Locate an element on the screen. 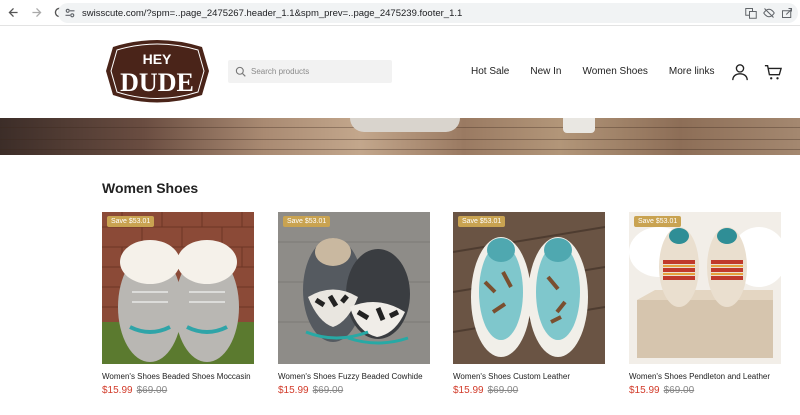  eye-off-icon is located at coordinates (769, 13).